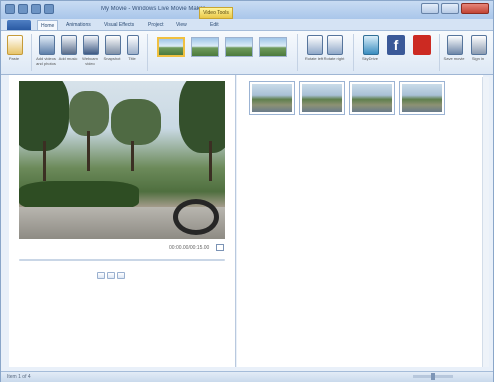 Image resolution: width=494 pixels, height=382 pixels. I want to click on tab-visual-effects: Visual Effects, so click(119, 25).